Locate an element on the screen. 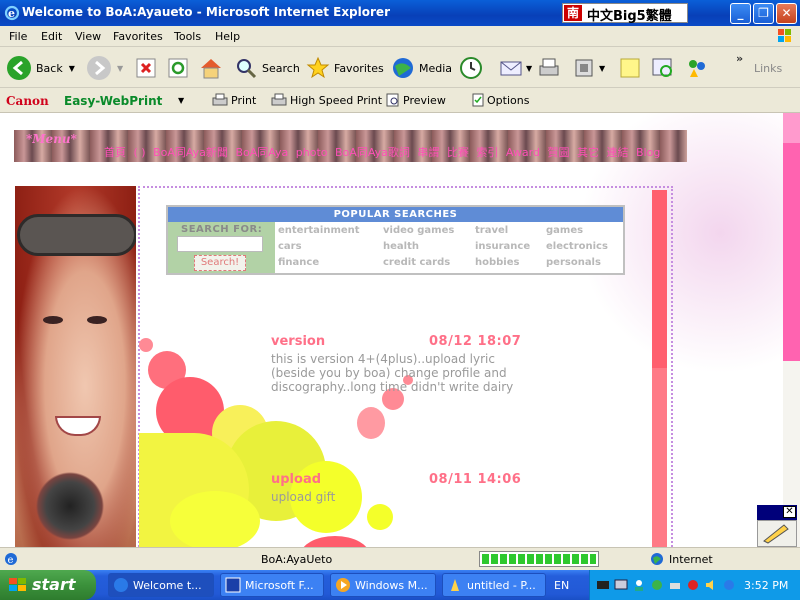 This screenshot has width=800, height=600. refresh-button is located at coordinates (178, 68).